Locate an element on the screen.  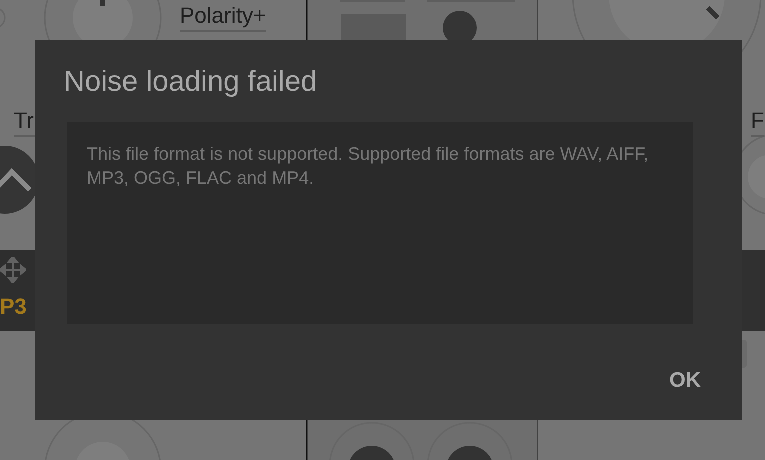
move-arrows-icon is located at coordinates (13, 270).